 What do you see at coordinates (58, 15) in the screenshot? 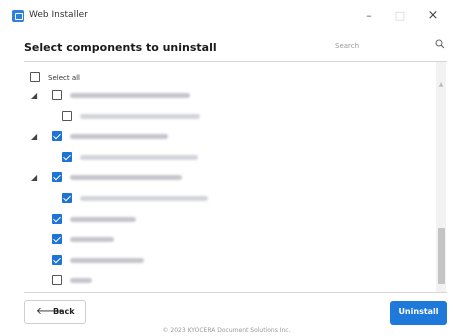
I see `window-title: Web Installer` at bounding box center [58, 15].